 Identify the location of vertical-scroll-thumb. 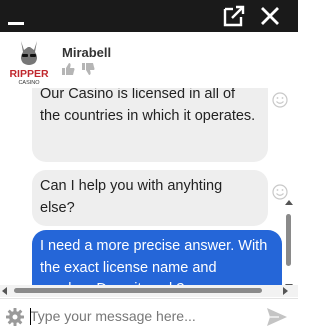
(288, 240).